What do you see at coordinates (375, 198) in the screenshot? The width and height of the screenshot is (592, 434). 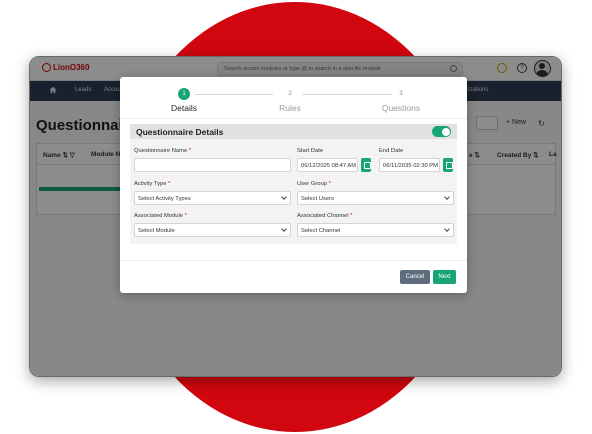 I see `user-group-select: Select Users` at bounding box center [375, 198].